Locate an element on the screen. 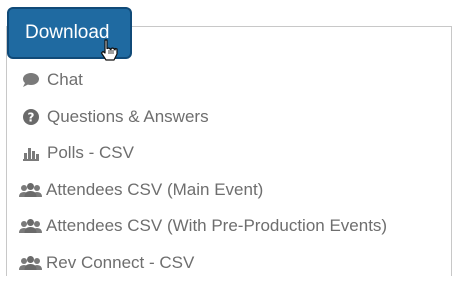  bar-chart-icon is located at coordinates (32, 153).